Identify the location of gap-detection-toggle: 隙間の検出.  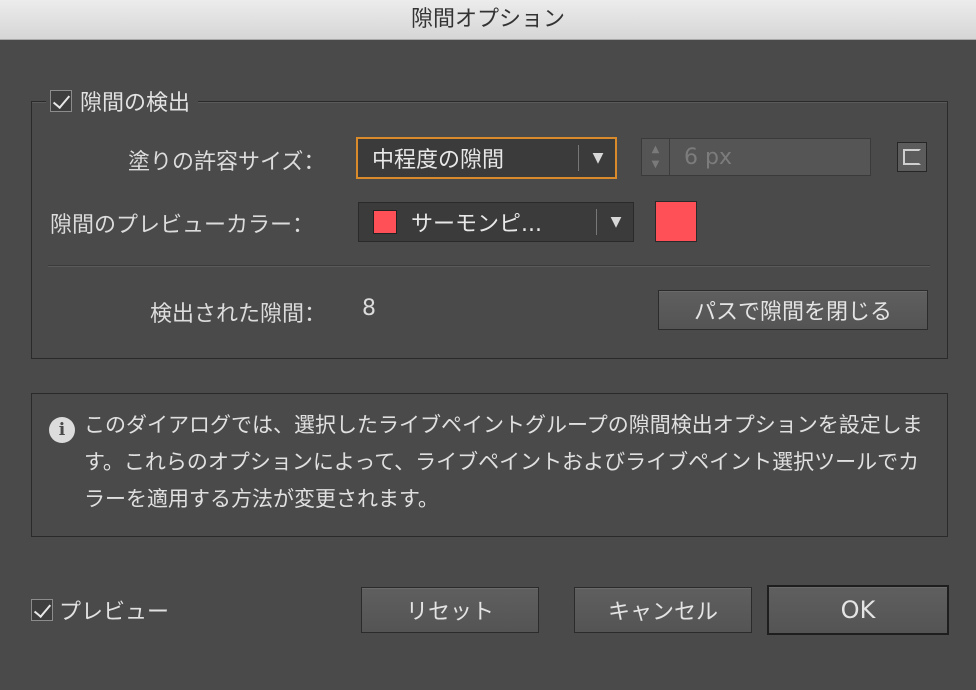
(122, 101).